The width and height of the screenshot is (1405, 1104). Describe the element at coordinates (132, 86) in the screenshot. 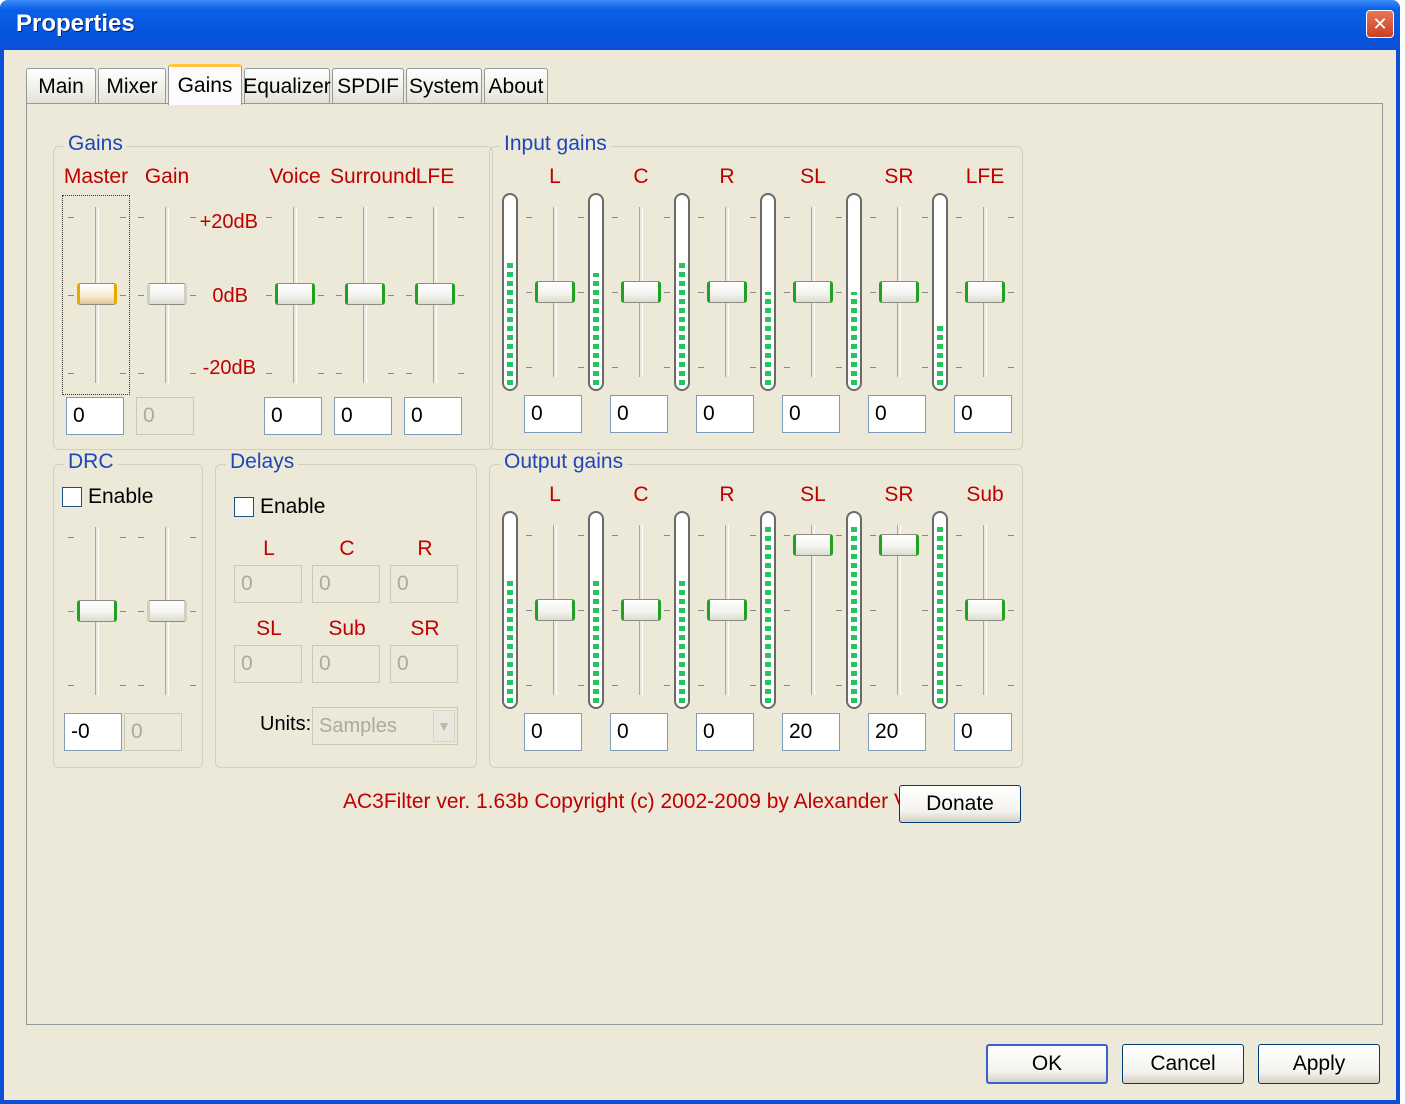

I see `tab-mixer: Mixer` at that location.